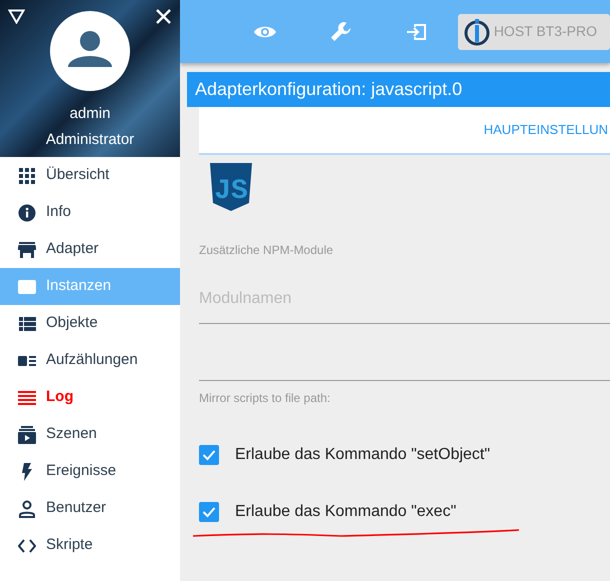 The height and width of the screenshot is (581, 610). I want to click on sidebar-item: Objekte, so click(90, 323).